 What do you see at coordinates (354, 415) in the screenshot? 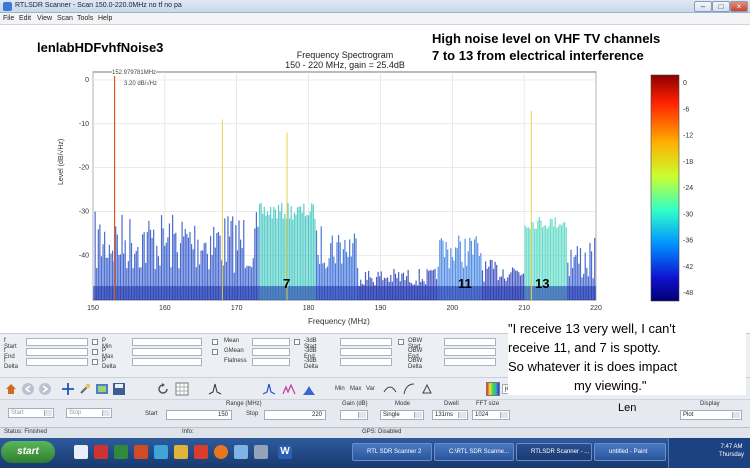
I see `gain-select` at bounding box center [354, 415].